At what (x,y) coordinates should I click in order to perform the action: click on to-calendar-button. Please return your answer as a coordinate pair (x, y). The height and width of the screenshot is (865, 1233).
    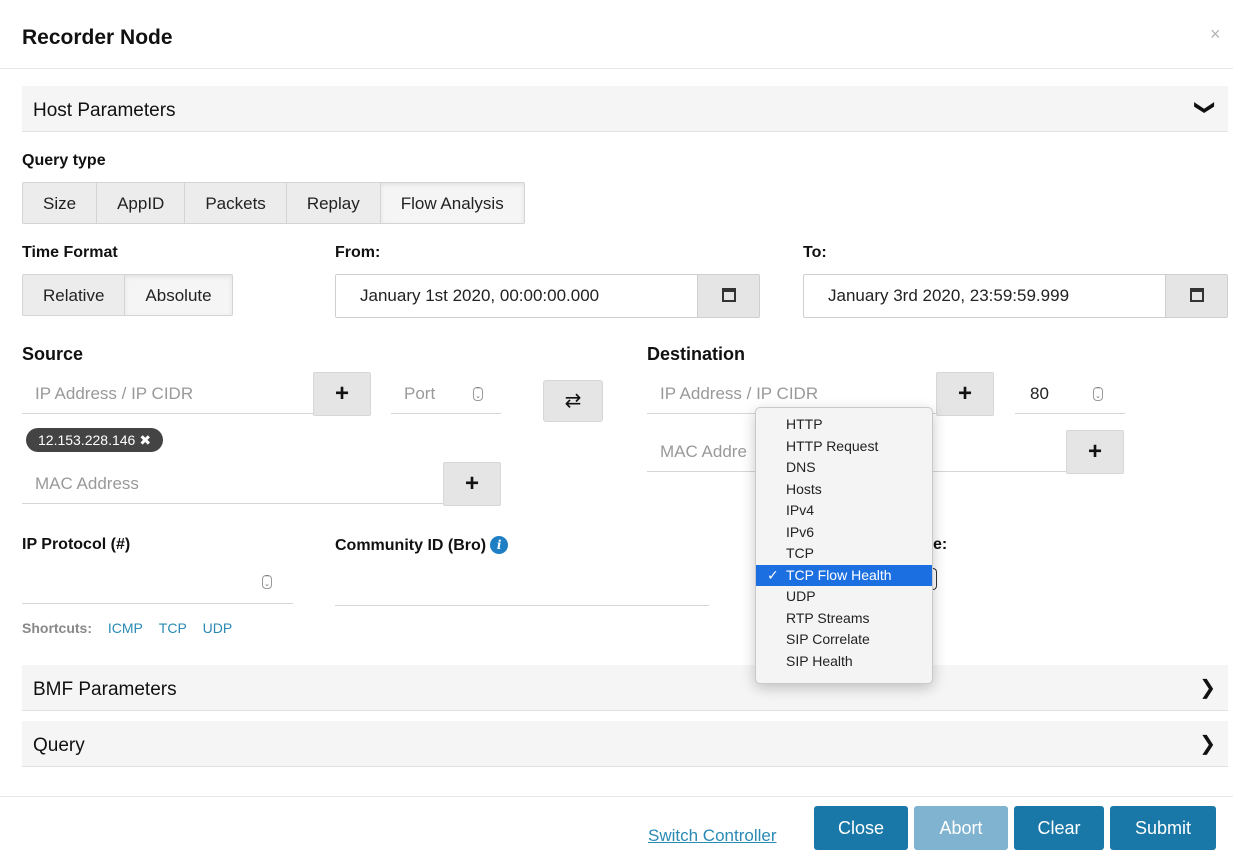
    Looking at the image, I should click on (1197, 296).